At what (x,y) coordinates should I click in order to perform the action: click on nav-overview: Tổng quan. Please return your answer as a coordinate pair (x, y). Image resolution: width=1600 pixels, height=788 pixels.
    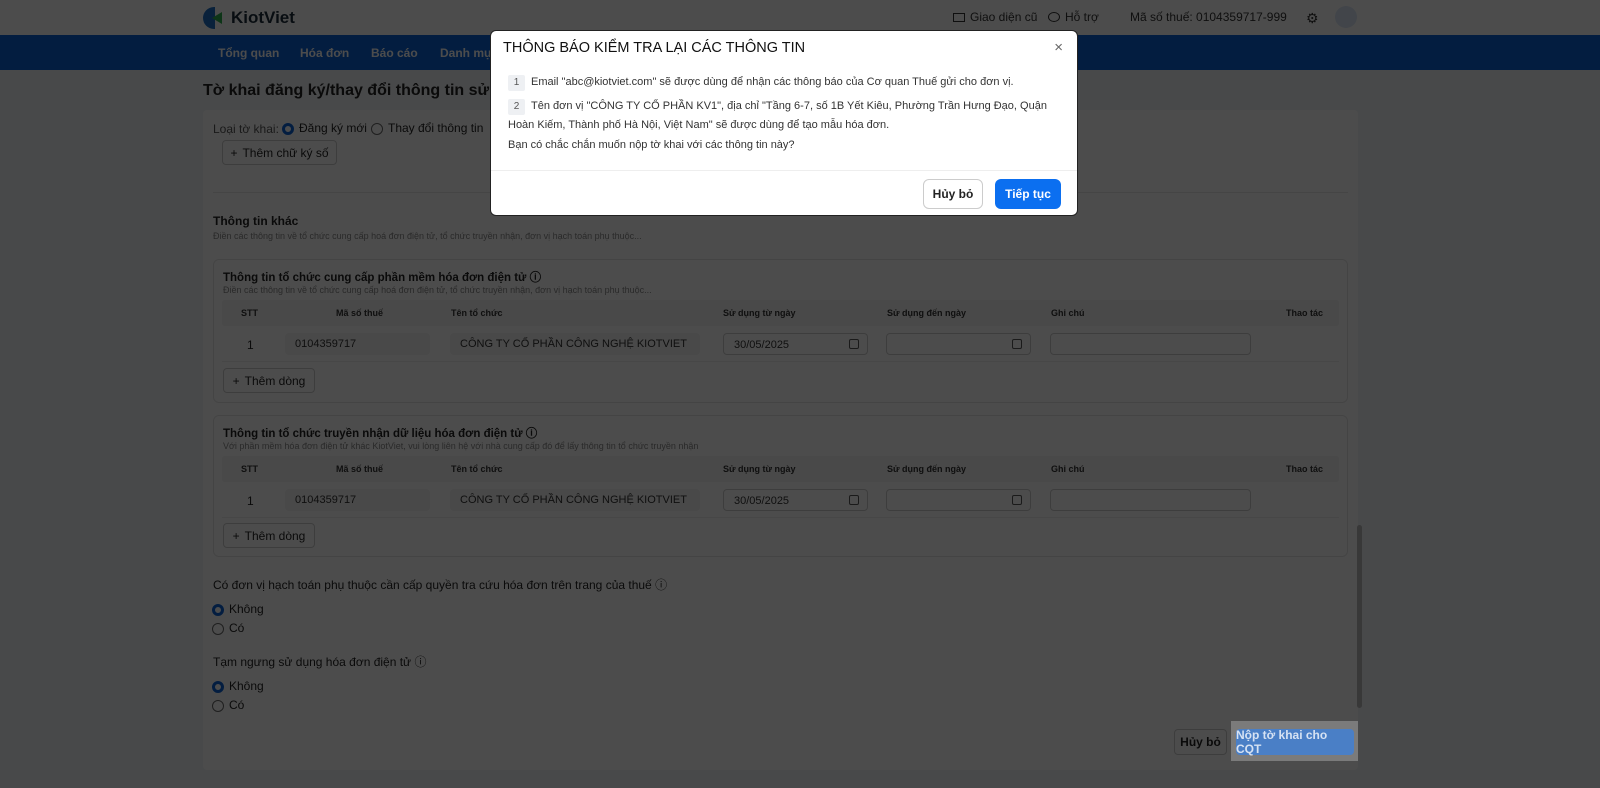
    Looking at the image, I should click on (248, 53).